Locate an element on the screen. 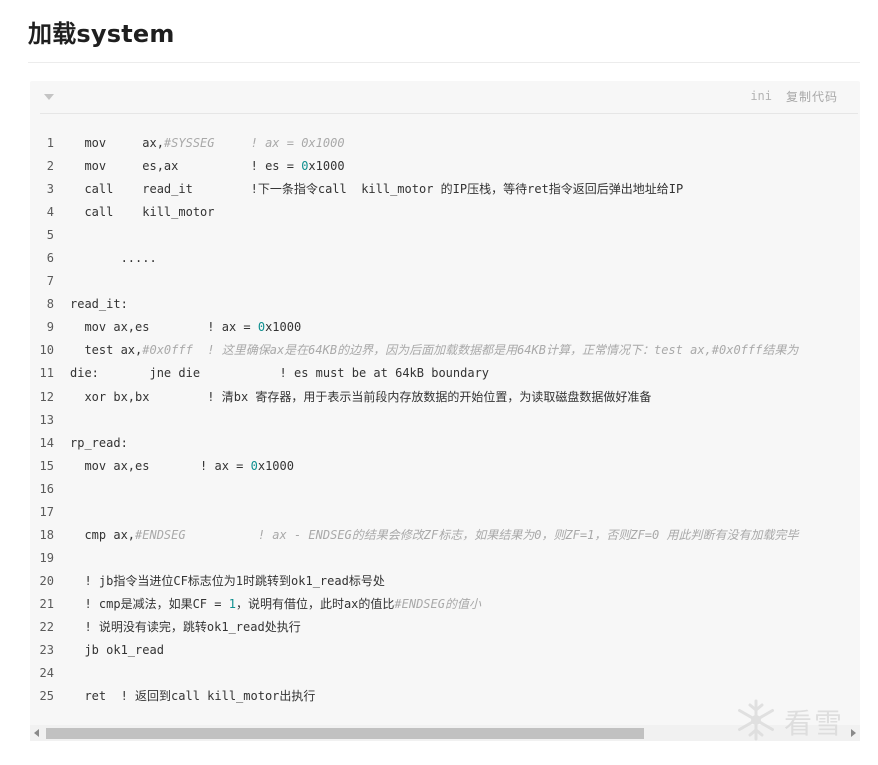 The width and height of the screenshot is (878, 765). line-number: 20 is located at coordinates (46, 580).